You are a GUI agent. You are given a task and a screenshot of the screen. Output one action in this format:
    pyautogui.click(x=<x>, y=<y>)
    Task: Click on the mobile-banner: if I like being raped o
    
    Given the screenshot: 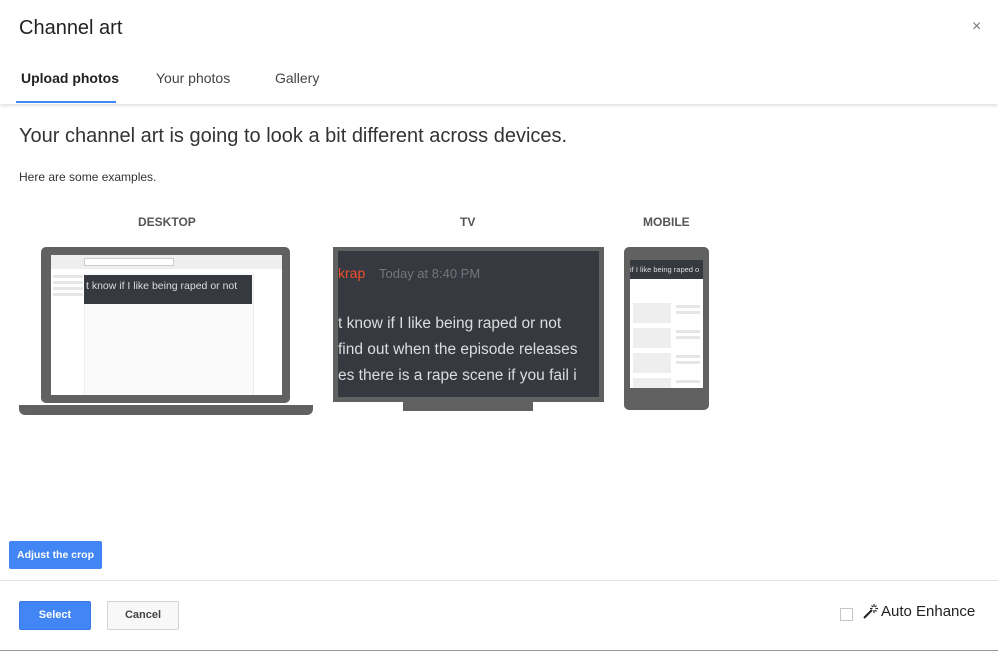 What is the action you would take?
    pyautogui.click(x=666, y=269)
    